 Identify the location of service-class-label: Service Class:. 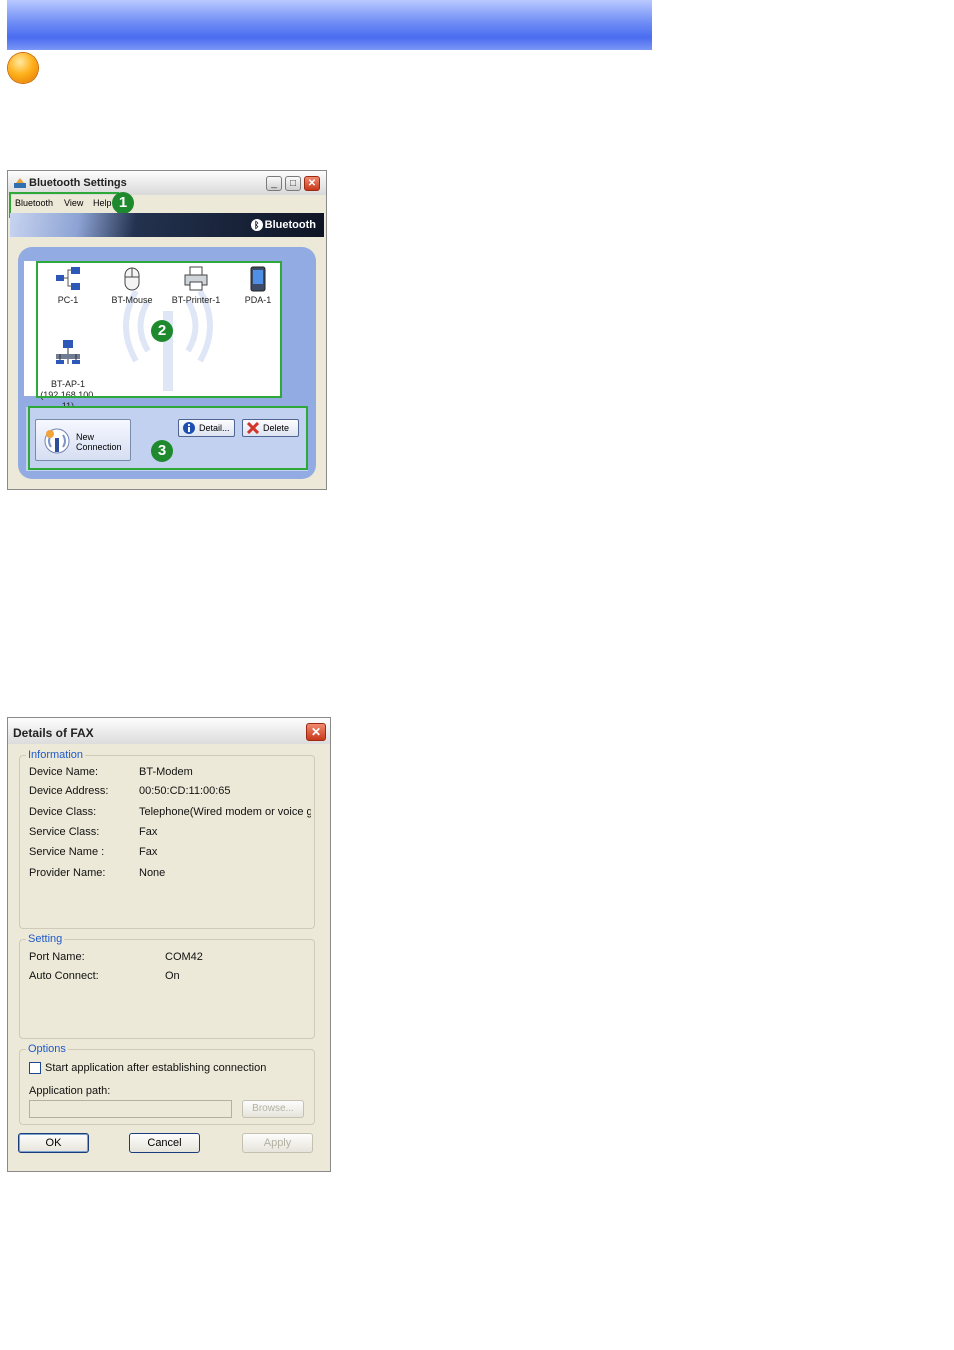
(64, 832).